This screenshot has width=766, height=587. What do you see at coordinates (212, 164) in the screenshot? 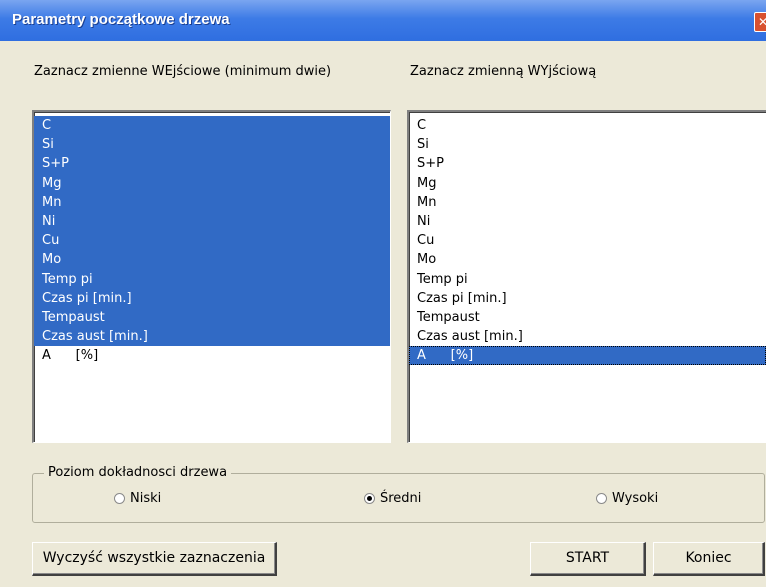
I see `input-variable-item: S+P` at bounding box center [212, 164].